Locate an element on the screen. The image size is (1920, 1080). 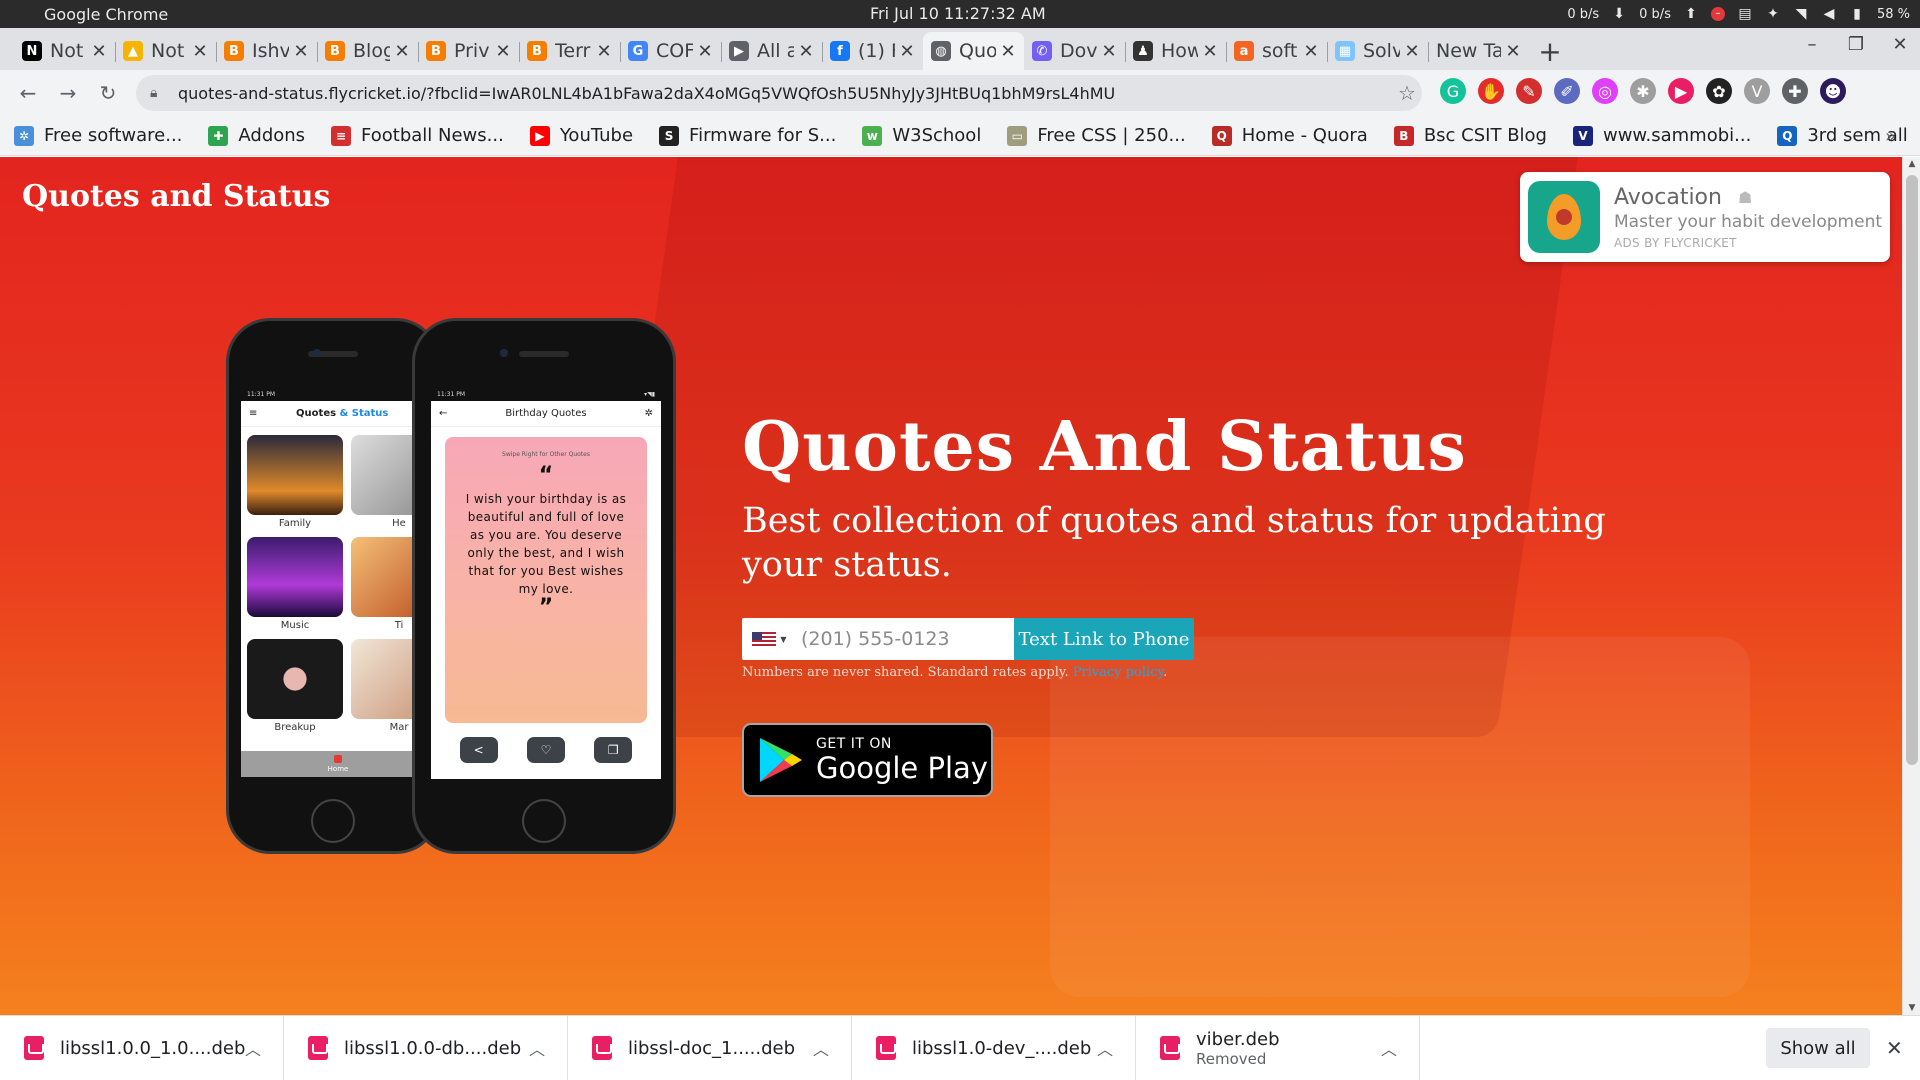
bookmark-star-icon: ☆ is located at coordinates (1407, 93).